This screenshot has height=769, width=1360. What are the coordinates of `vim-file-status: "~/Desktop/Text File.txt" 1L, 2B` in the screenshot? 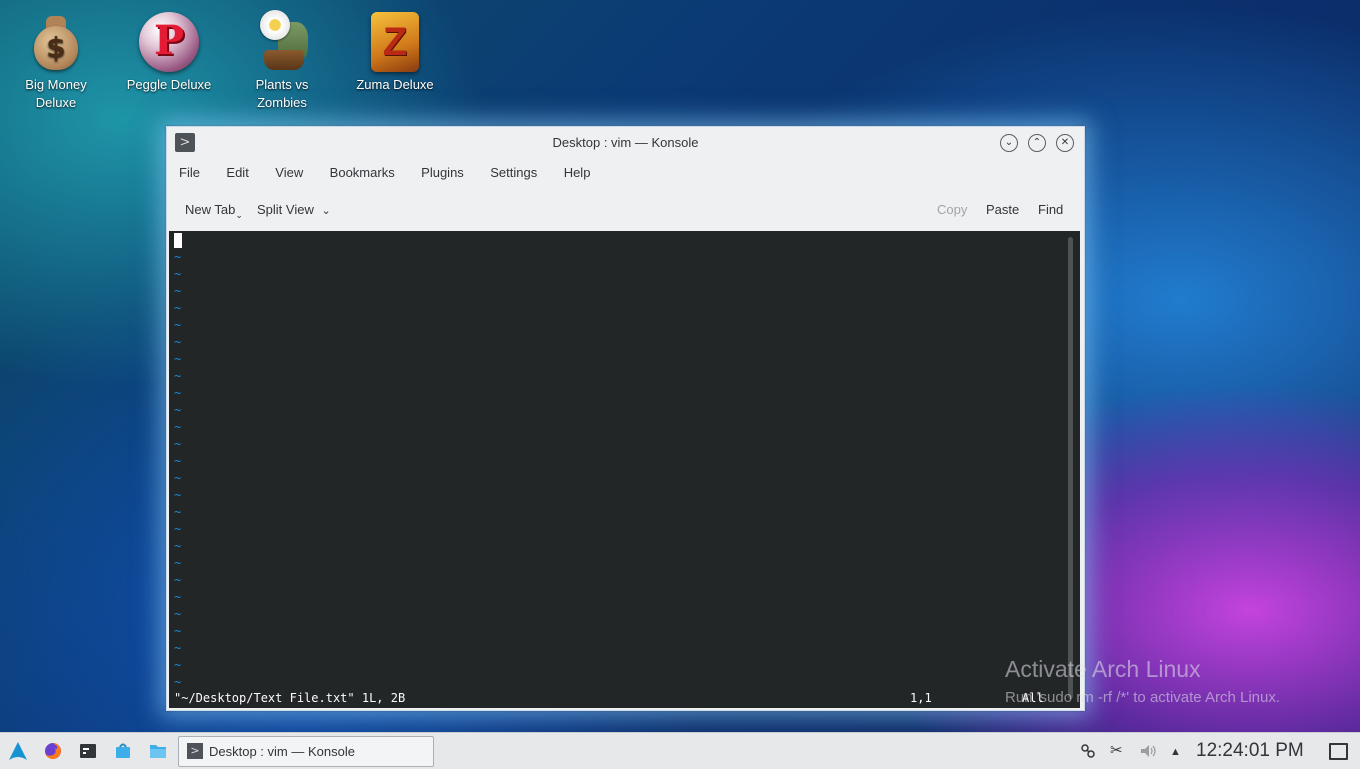 It's located at (290, 698).